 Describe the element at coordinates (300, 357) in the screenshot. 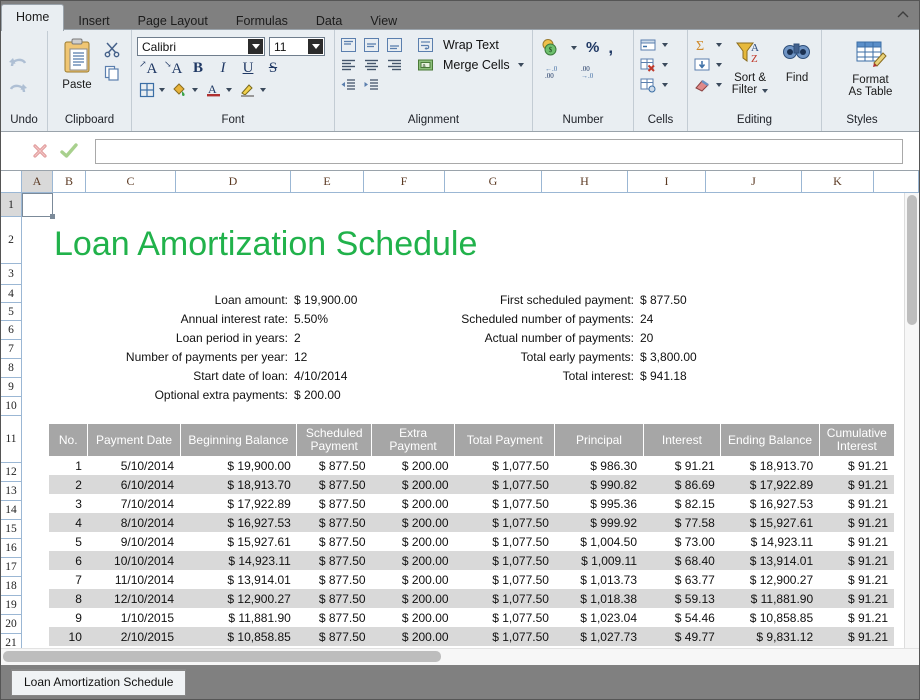

I see `payments-per-year-value: 12` at that location.